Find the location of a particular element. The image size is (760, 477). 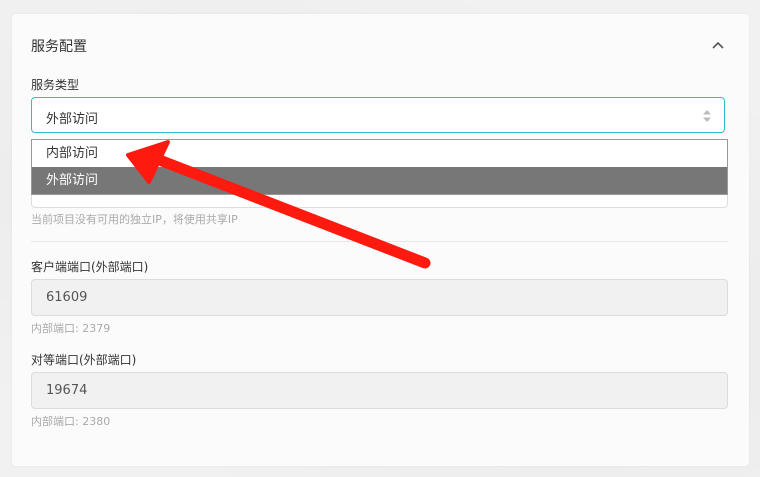

service-type-select: 外部访问 is located at coordinates (378, 115).